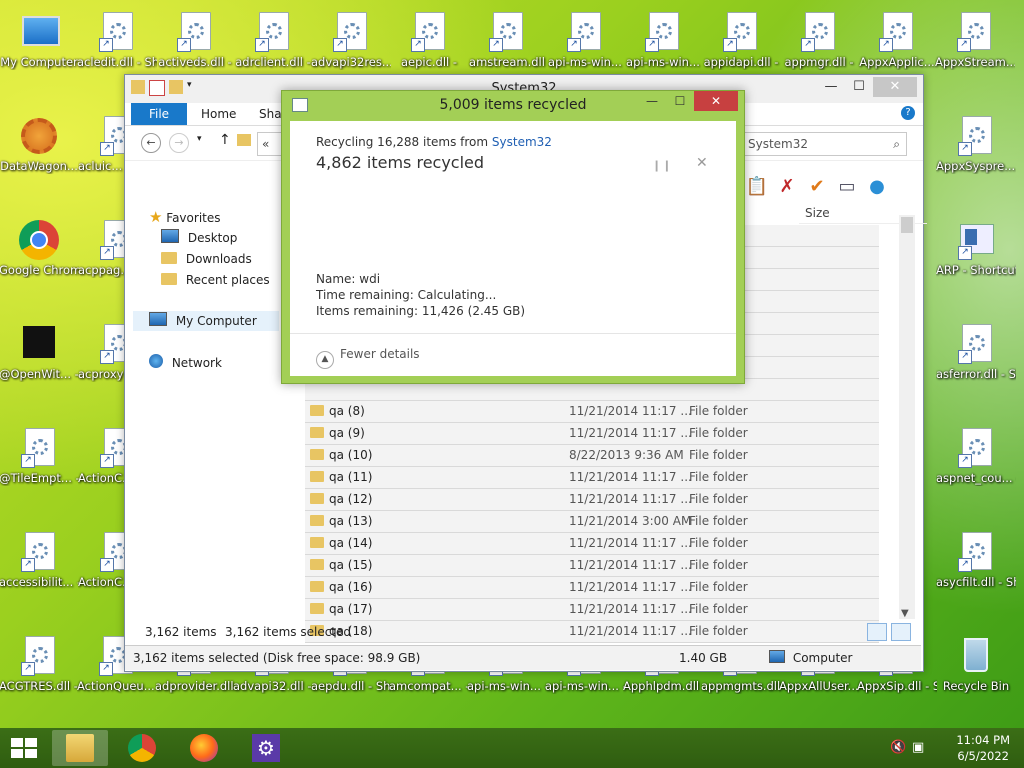 The height and width of the screenshot is (768, 1024). Describe the element at coordinates (151, 143) in the screenshot. I see `back-button: ←` at that location.